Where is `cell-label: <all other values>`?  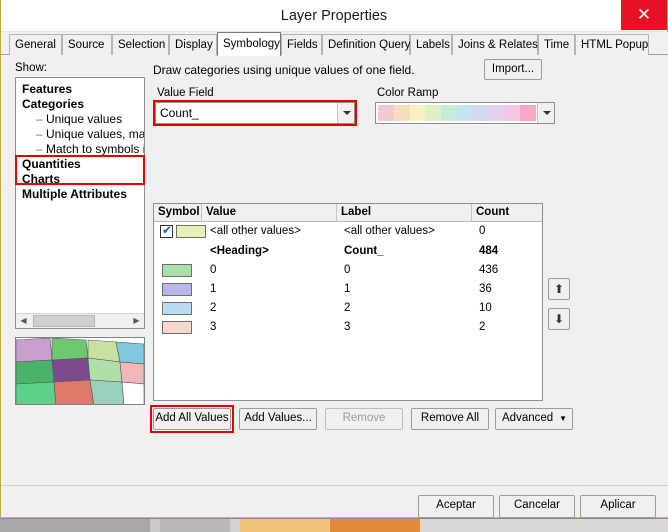
cell-label: <all other values> is located at coordinates (389, 231).